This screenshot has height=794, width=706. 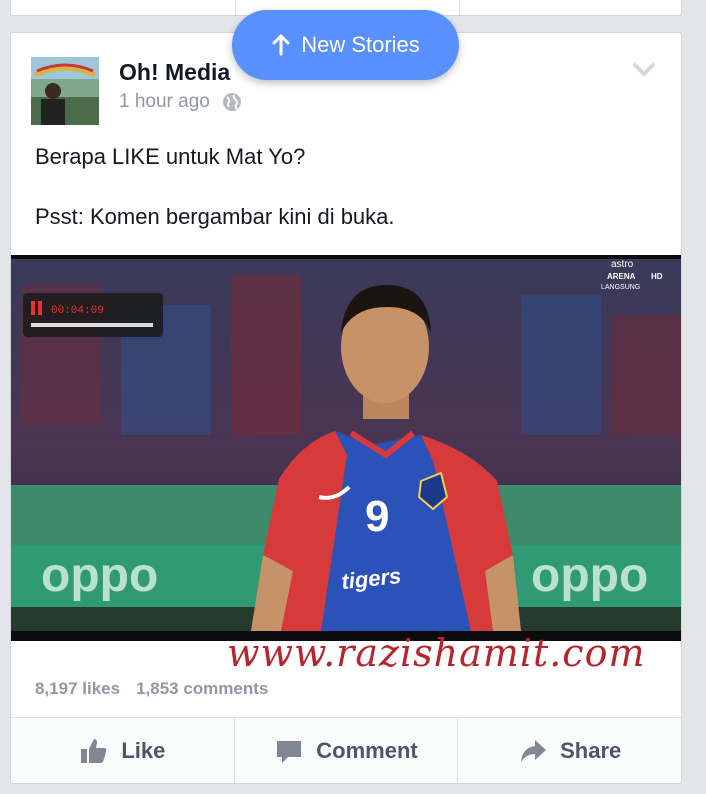 I want to click on new-stories-button: New Stories, so click(x=345, y=45).